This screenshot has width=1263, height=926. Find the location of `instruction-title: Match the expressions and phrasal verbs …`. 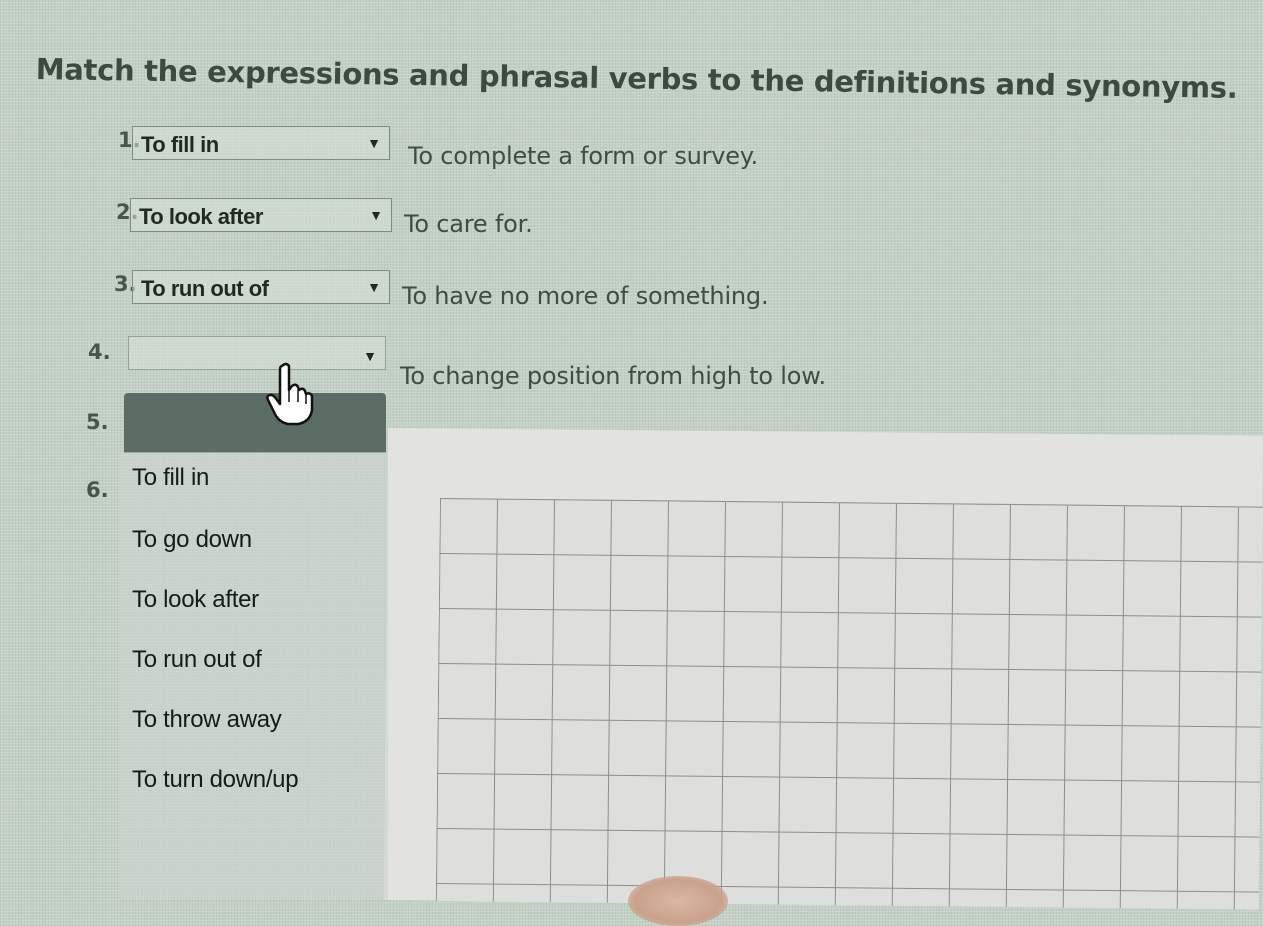

instruction-title: Match the expressions and phrasal verbs … is located at coordinates (636, 78).